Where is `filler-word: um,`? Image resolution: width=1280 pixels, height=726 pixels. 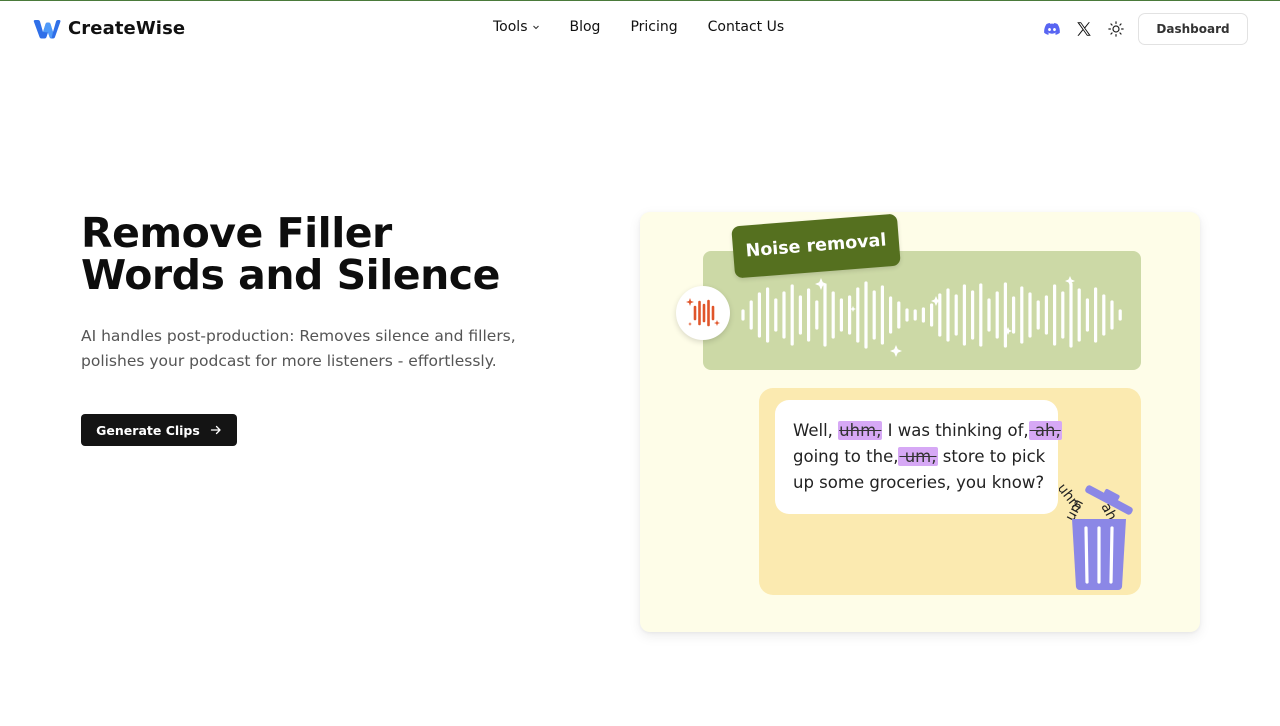 filler-word: um, is located at coordinates (918, 456).